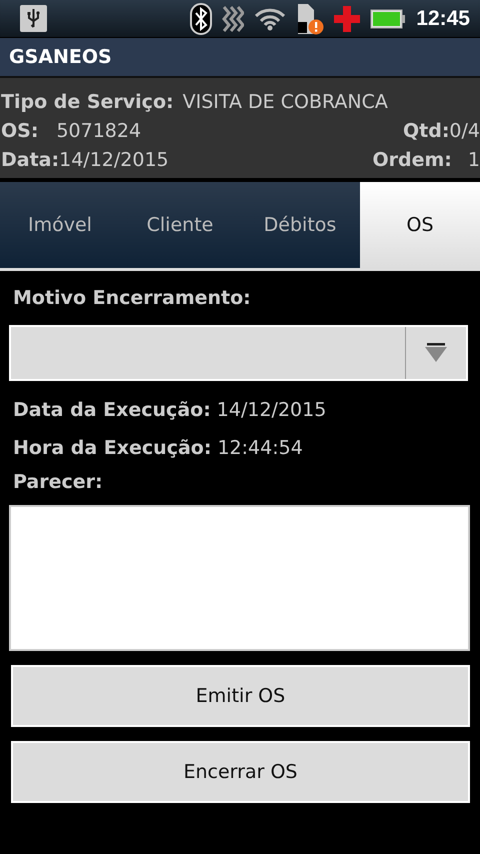  I want to click on sd-card-warning-icon, so click(310, 18).